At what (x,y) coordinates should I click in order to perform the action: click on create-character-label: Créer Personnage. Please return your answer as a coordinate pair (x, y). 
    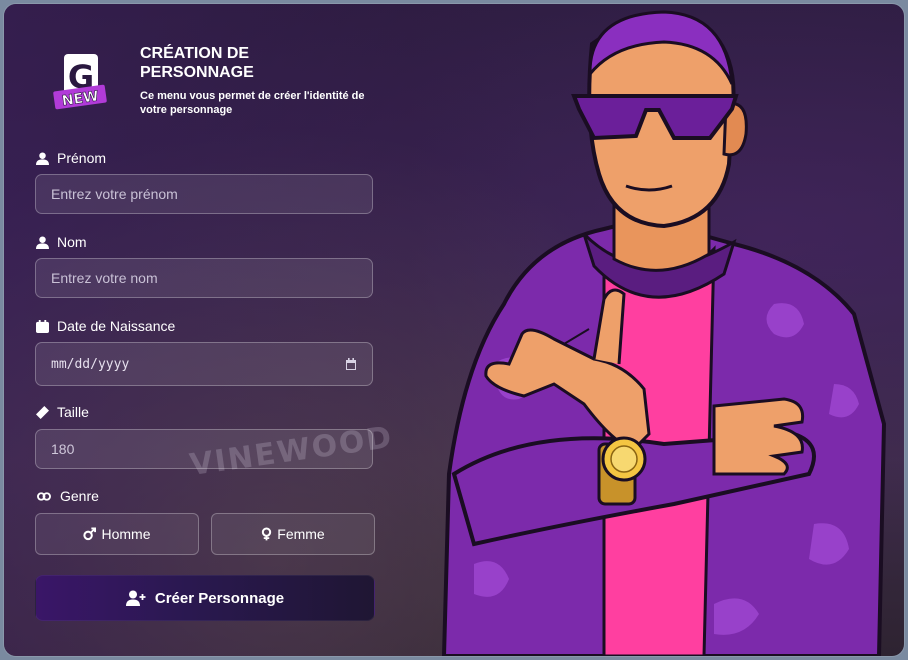
    Looking at the image, I should click on (219, 598).